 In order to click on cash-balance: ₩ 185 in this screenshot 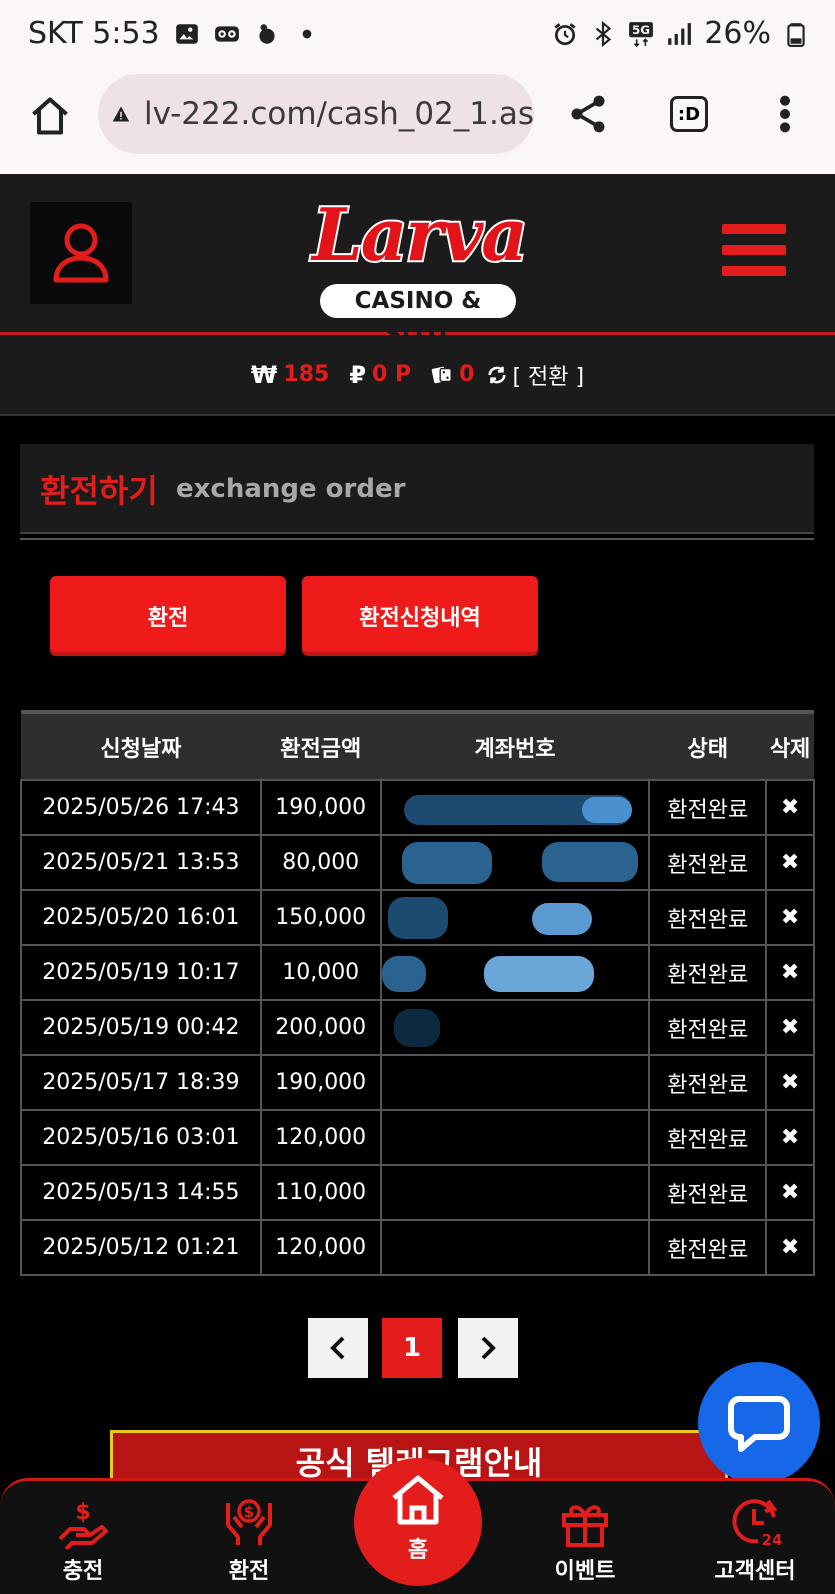, I will do `click(290, 375)`.